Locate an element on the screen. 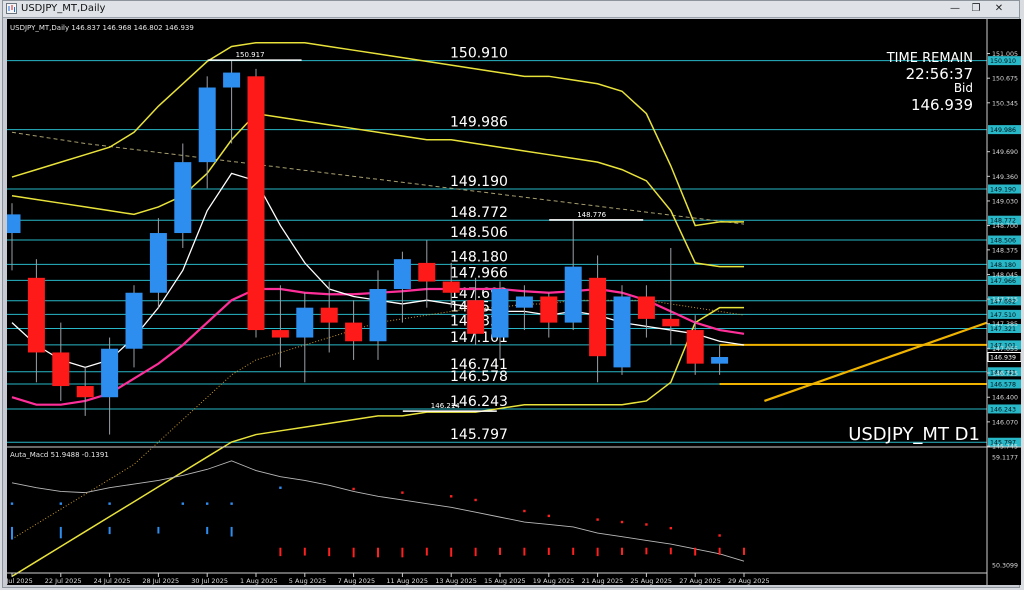 This screenshot has width=1024, height=590. price-tick-label: 147.385 is located at coordinates (1005, 324).